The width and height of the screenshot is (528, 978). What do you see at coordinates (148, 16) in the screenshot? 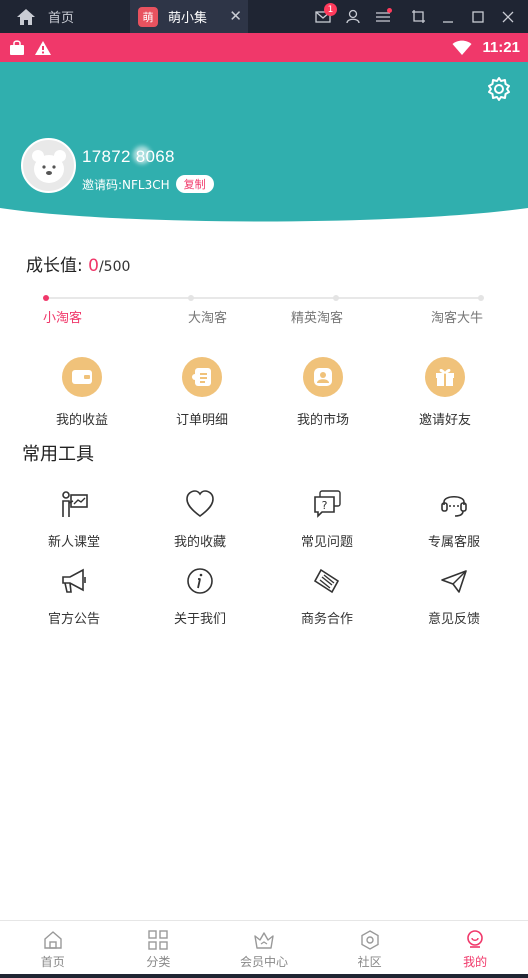
I see `app-icon: 萌` at bounding box center [148, 16].